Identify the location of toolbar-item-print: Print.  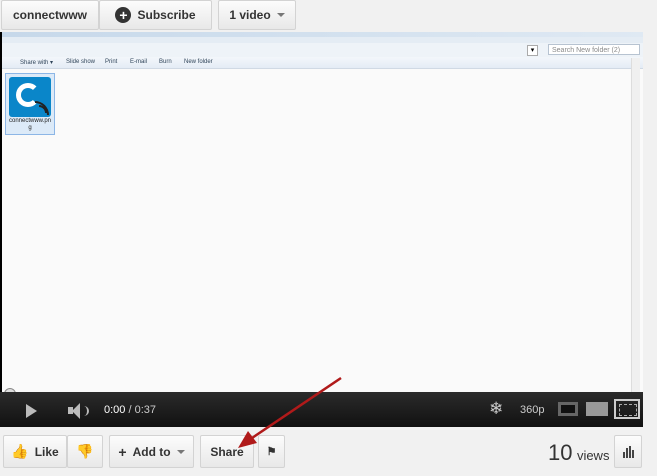
(111, 62).